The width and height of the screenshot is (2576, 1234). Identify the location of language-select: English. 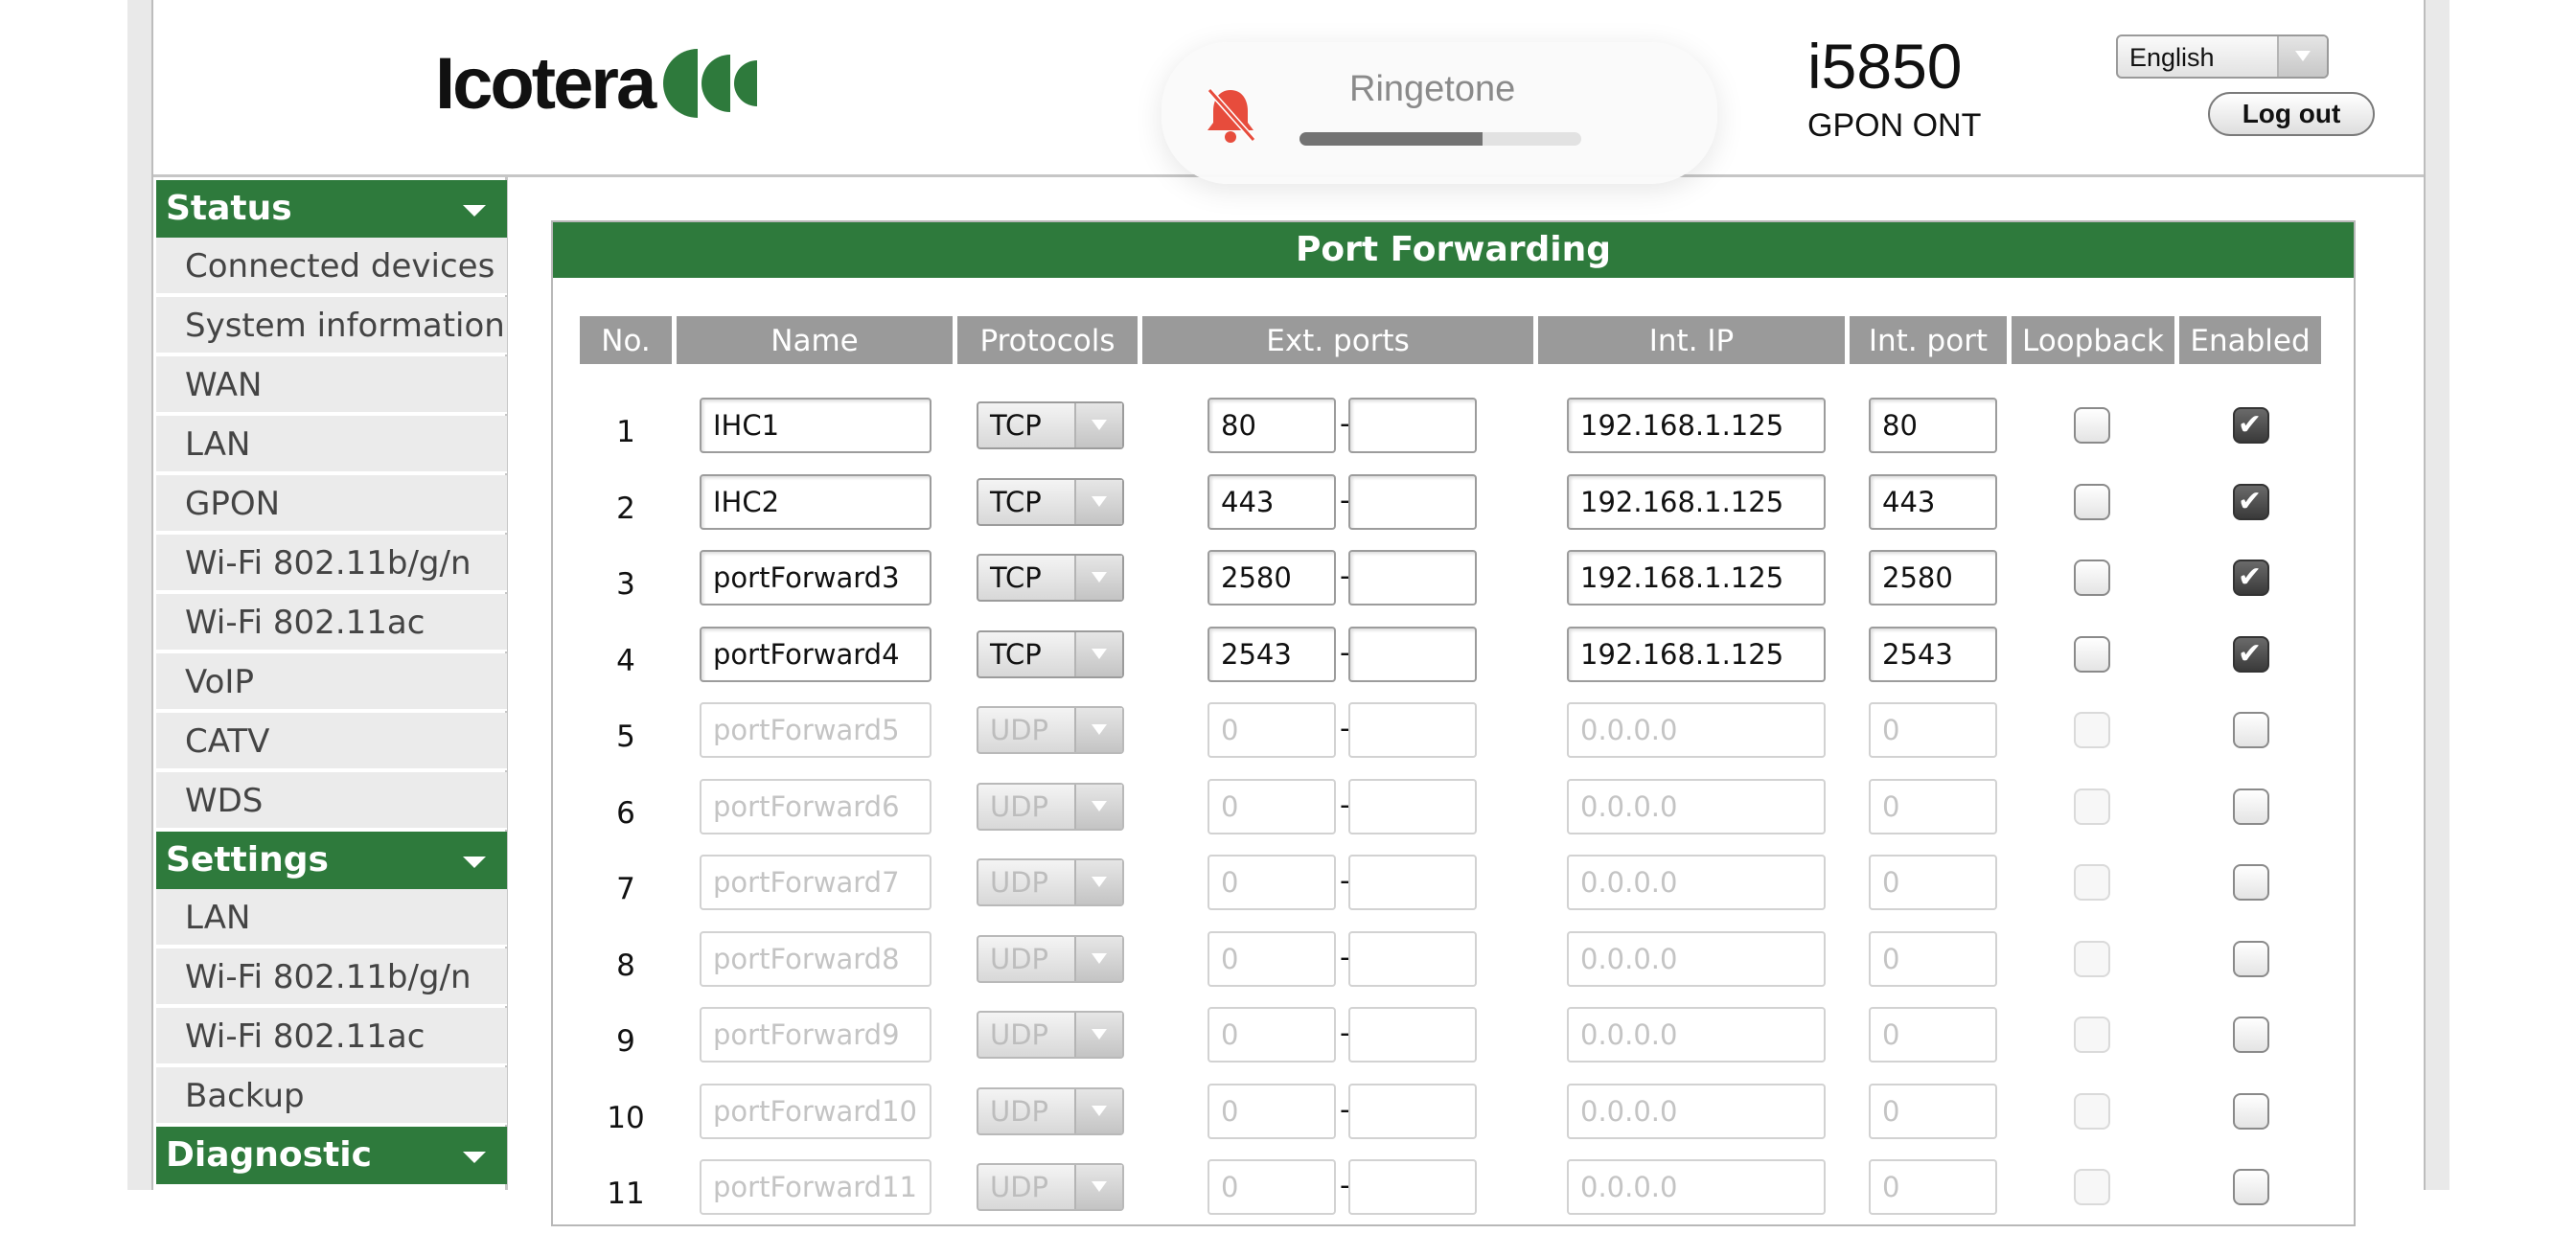
(2222, 56).